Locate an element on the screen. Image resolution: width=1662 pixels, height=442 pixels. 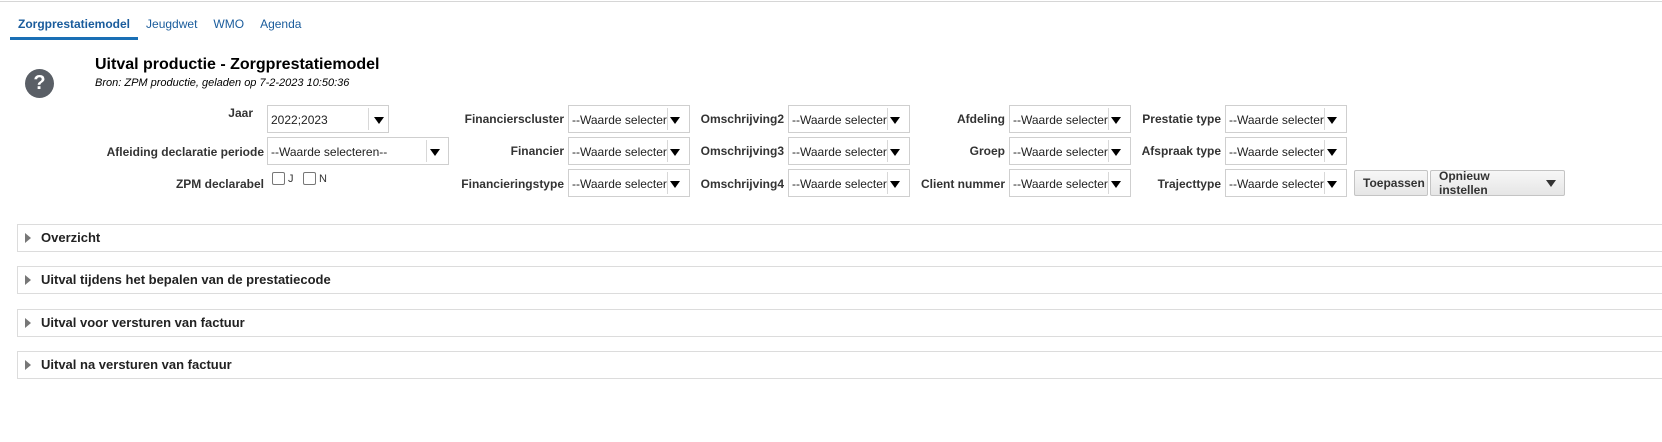
tab-wmo: WMO is located at coordinates (228, 26).